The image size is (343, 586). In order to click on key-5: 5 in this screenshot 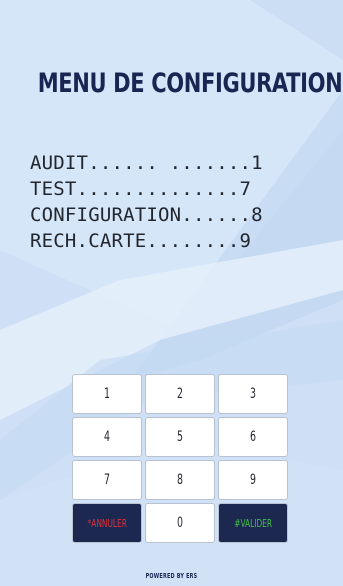, I will do `click(180, 437)`.